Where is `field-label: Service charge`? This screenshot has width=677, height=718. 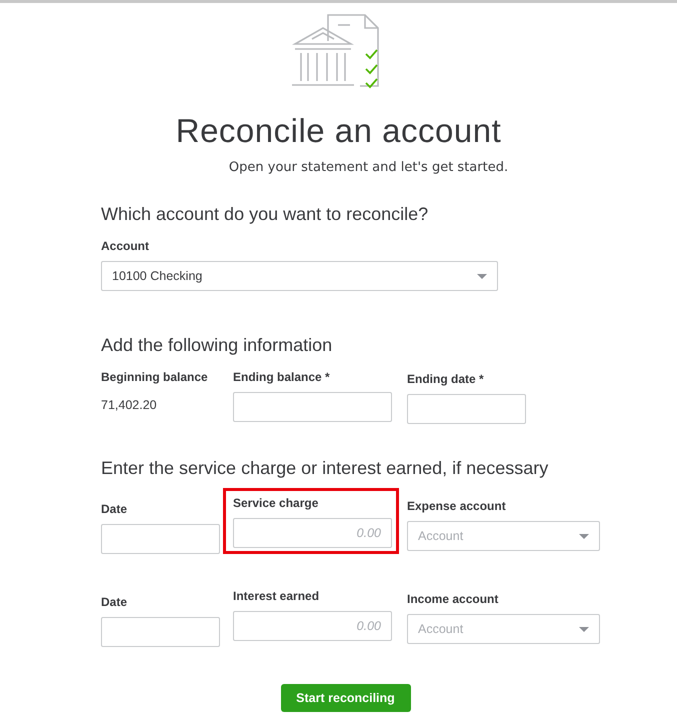 field-label: Service charge is located at coordinates (276, 504).